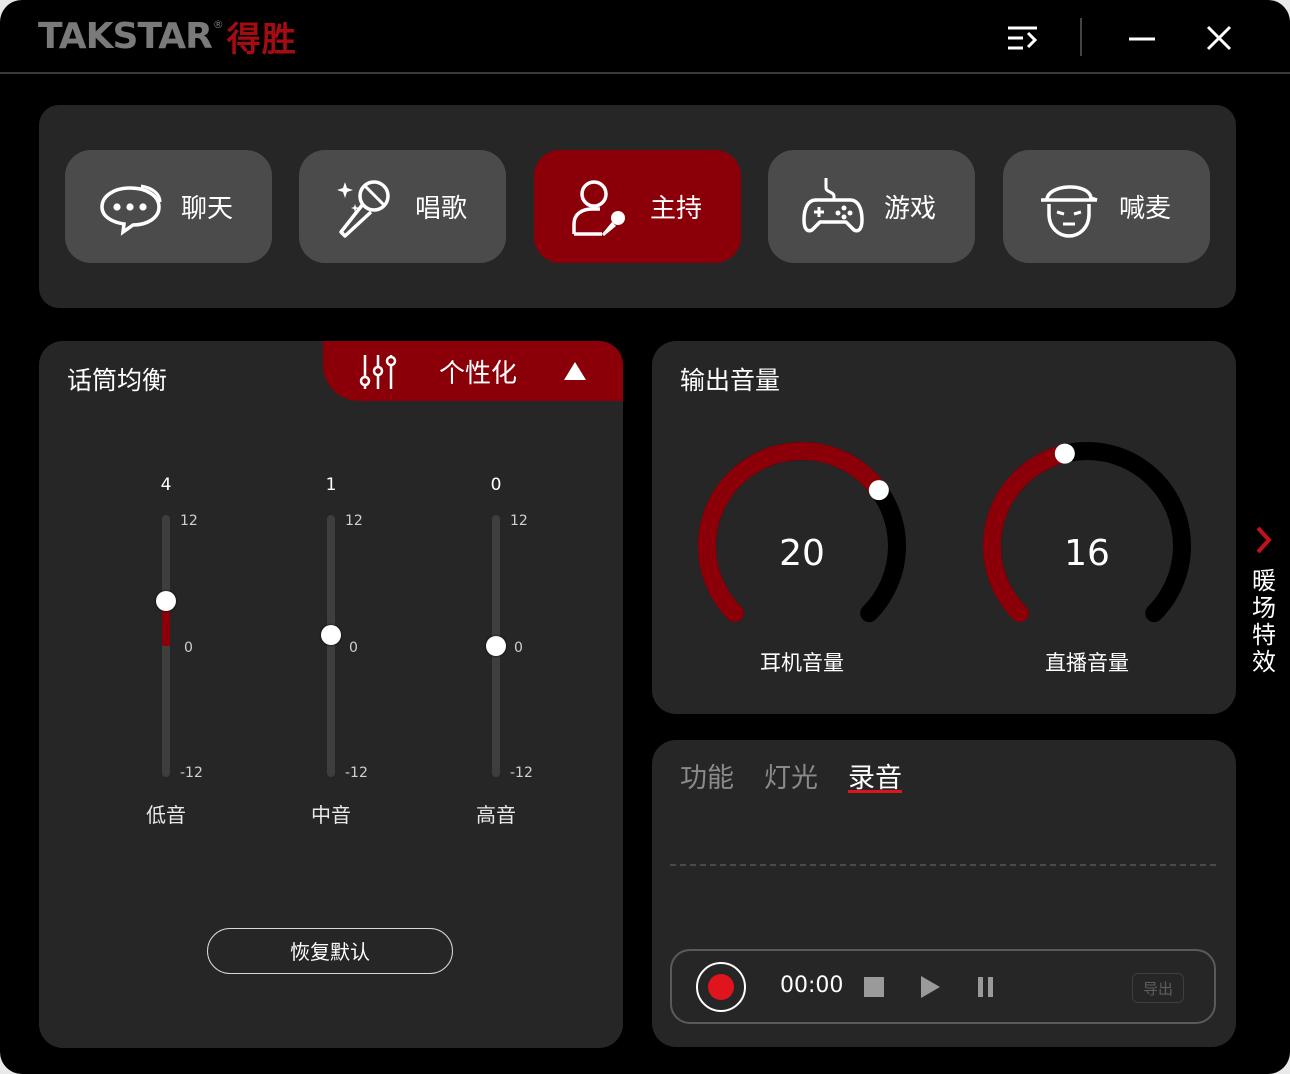  I want to click on mode-button-host: 主持, so click(637, 206).